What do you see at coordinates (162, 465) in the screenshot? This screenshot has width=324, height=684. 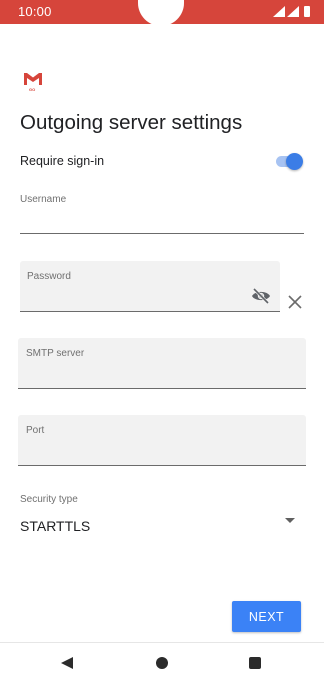 I see `port-underline` at bounding box center [162, 465].